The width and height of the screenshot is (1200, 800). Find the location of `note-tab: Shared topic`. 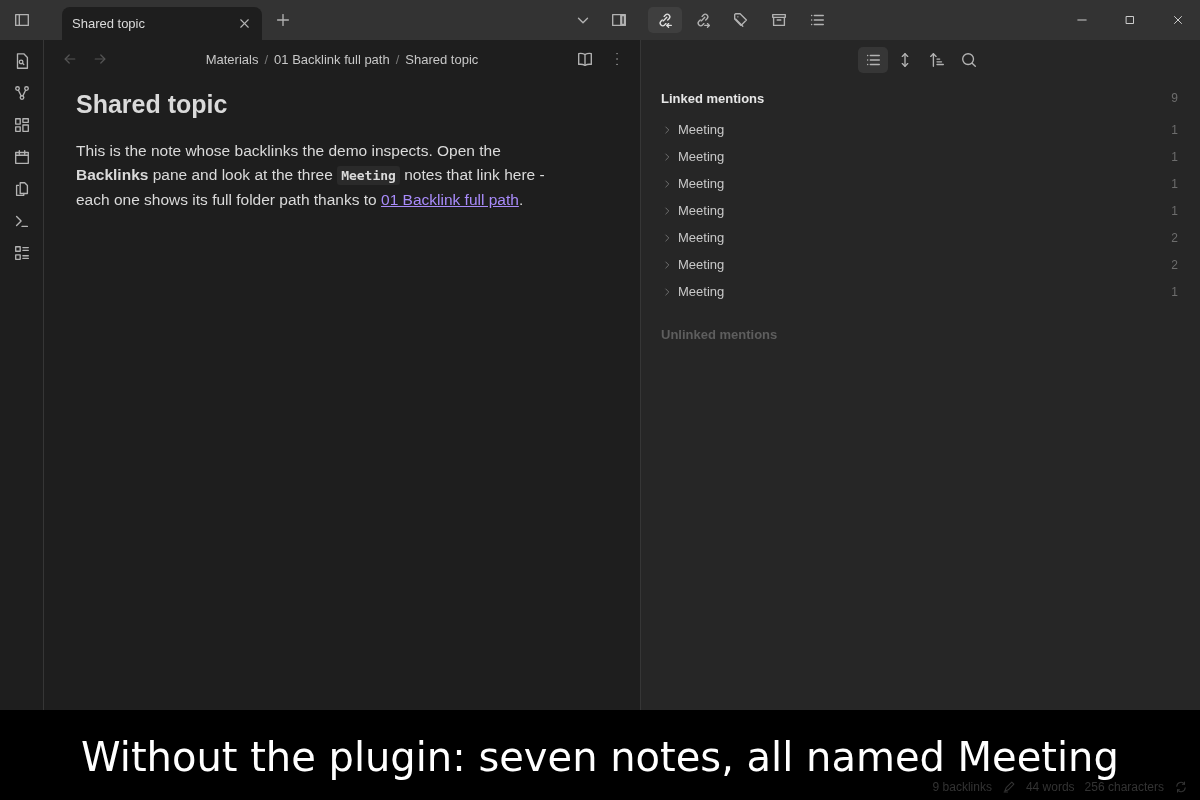

note-tab: Shared topic is located at coordinates (162, 23).